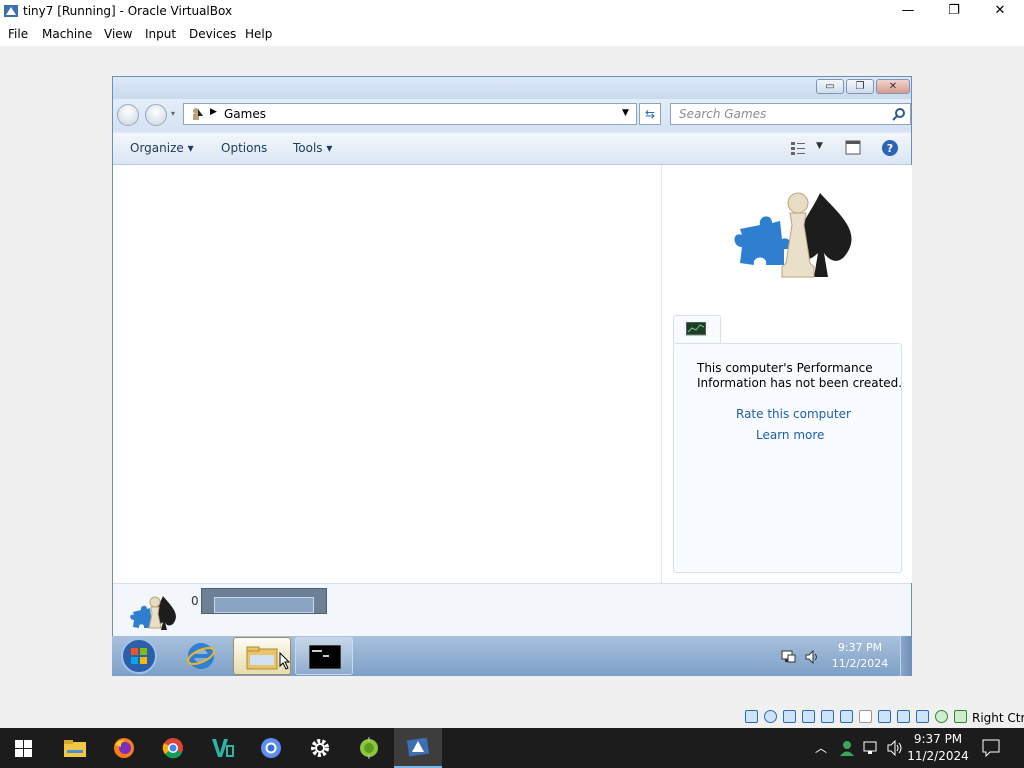 This screenshot has height=768, width=1024. Describe the element at coordinates (890, 148) in the screenshot. I see `help-icon: ?` at that location.